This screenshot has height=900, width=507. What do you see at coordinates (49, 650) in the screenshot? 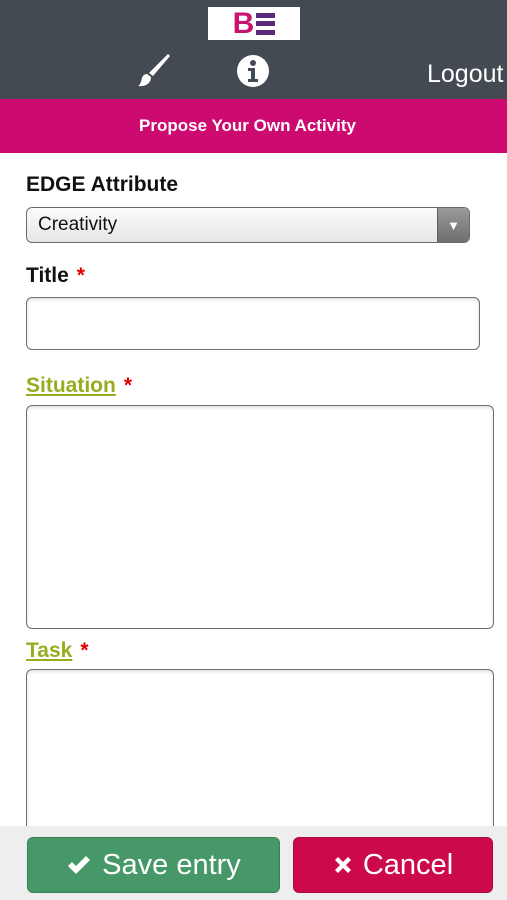
I see `task-help-link: Task` at bounding box center [49, 650].